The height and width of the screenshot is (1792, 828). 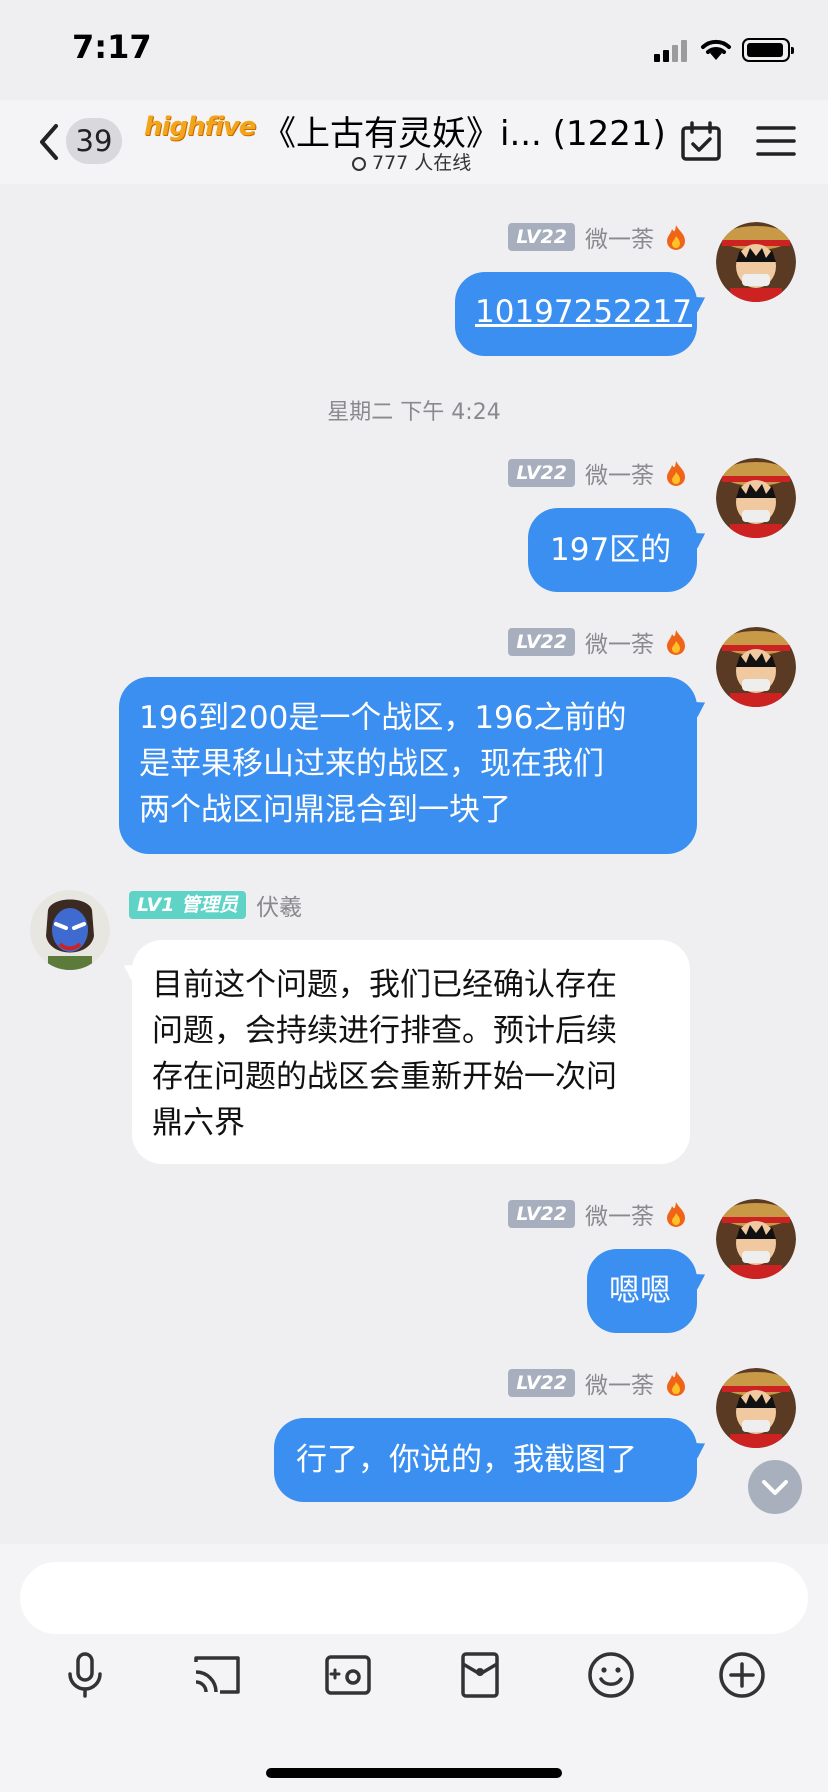 I want to click on cellular-signal-icon, so click(x=672, y=50).